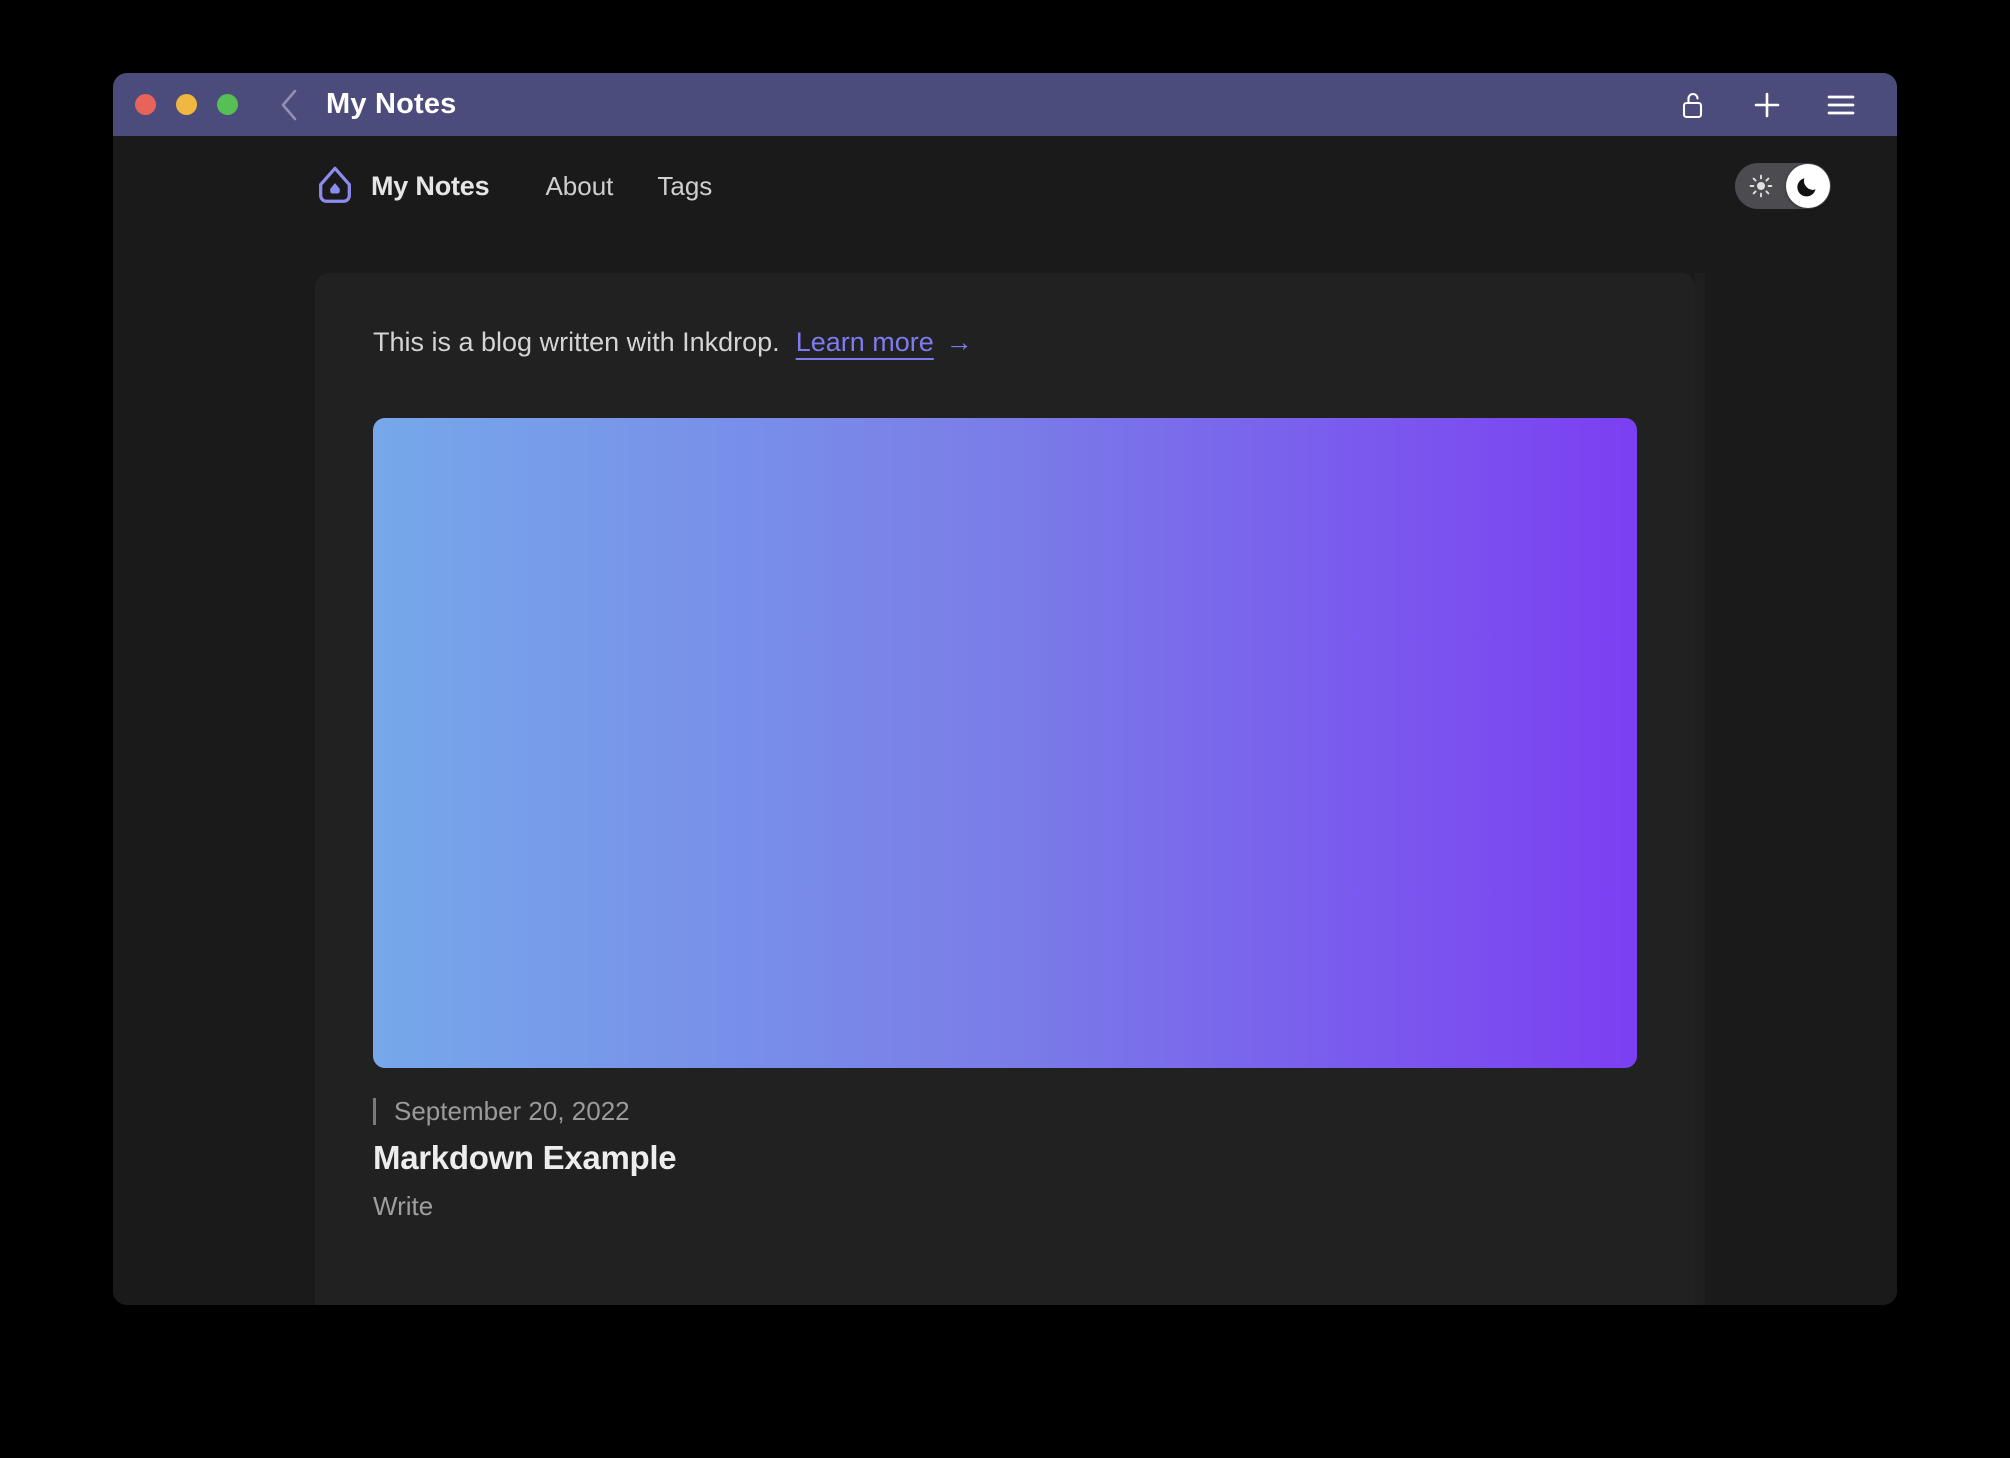  Describe the element at coordinates (374, 1111) in the screenshot. I see `date-marker-bar` at that location.